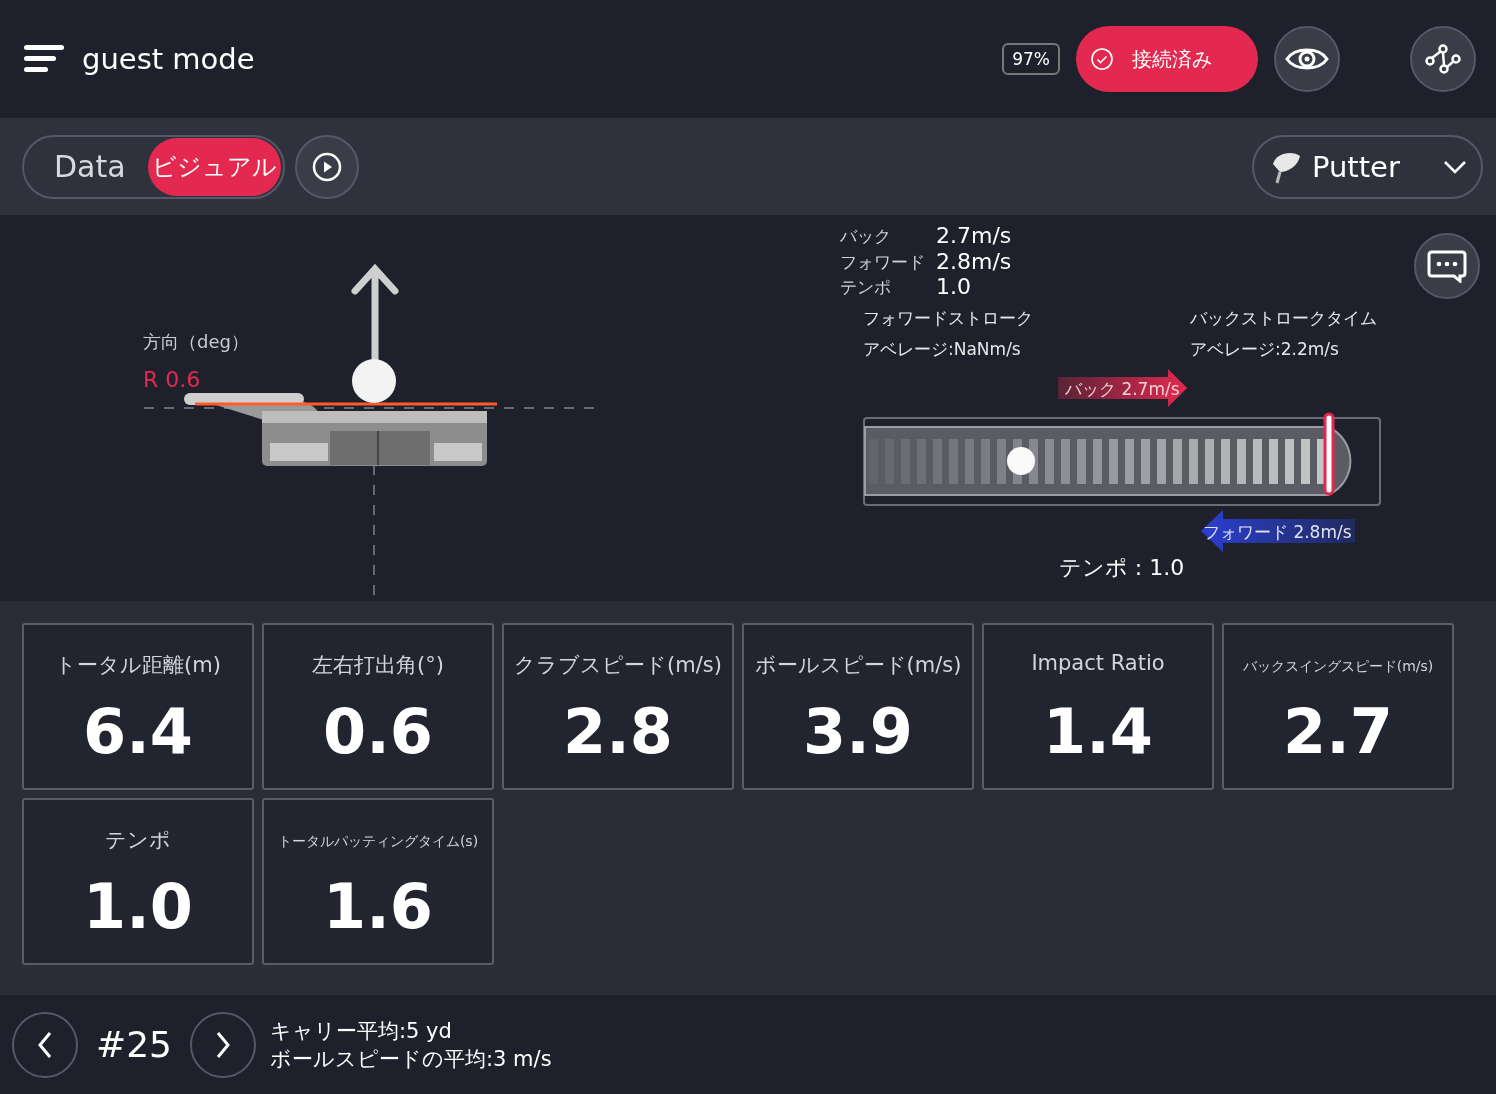  I want to click on metric-value: 1.4, so click(1098, 731).